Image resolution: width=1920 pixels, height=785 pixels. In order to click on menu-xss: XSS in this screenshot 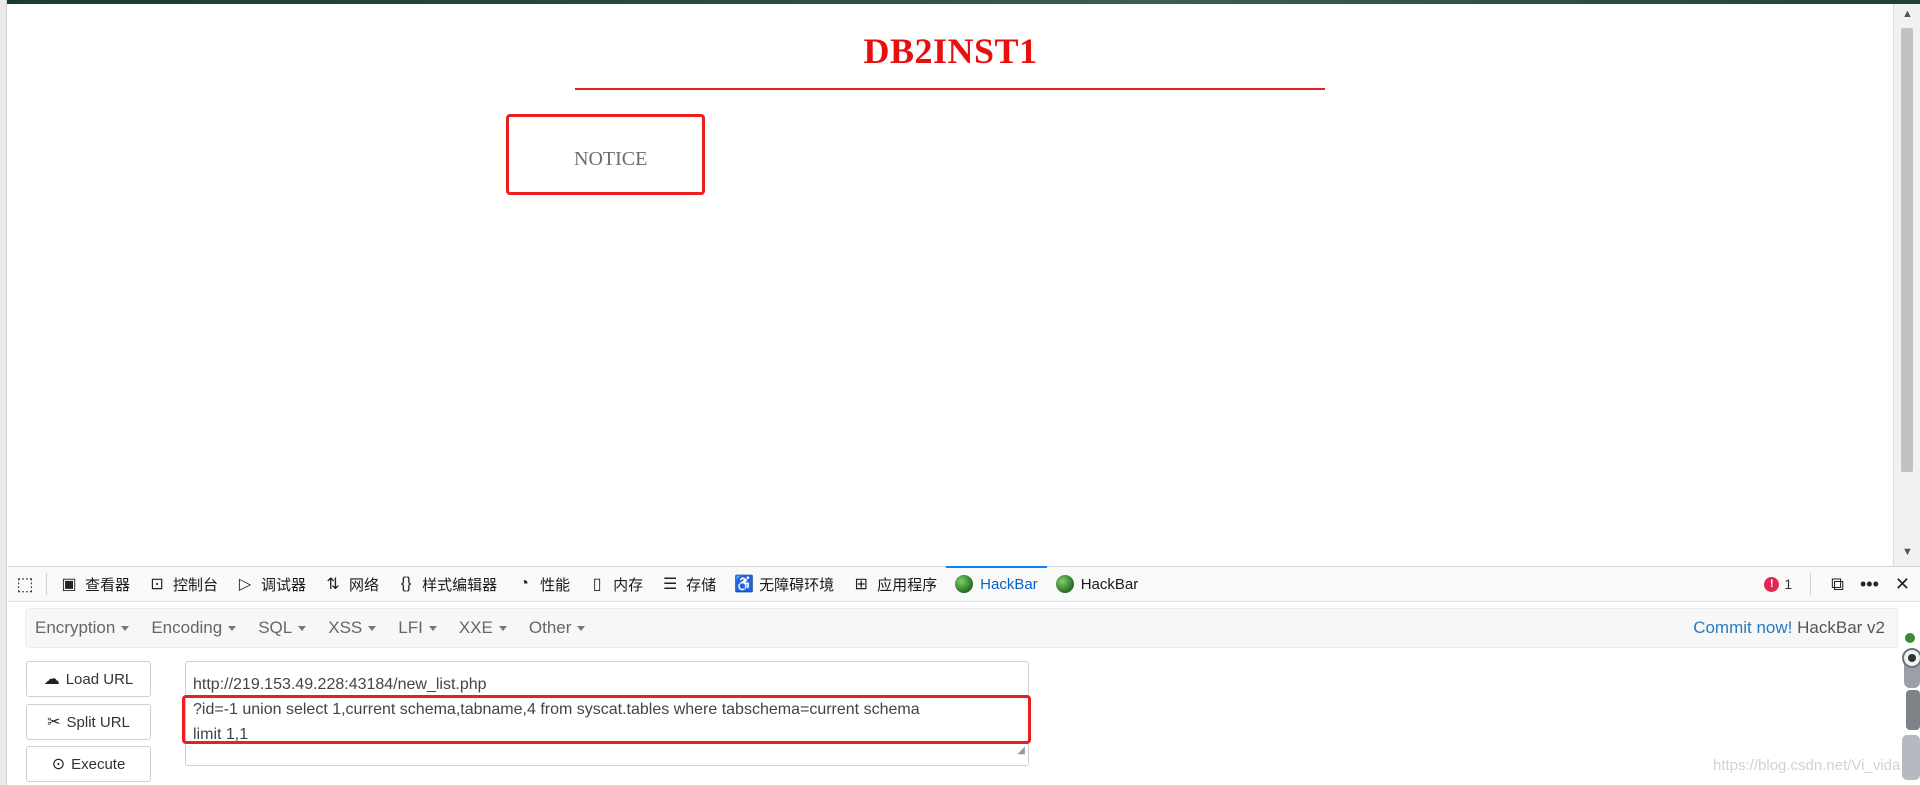, I will do `click(354, 628)`.